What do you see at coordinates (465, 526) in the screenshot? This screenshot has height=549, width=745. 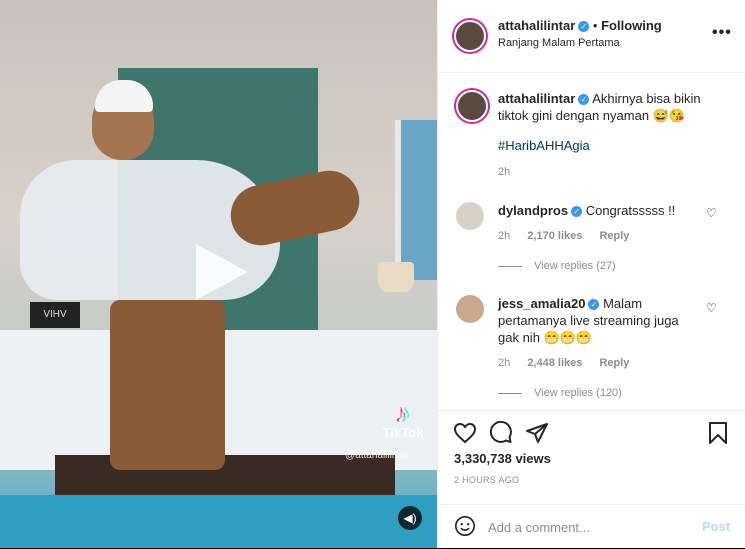 I see `smiley-icon` at bounding box center [465, 526].